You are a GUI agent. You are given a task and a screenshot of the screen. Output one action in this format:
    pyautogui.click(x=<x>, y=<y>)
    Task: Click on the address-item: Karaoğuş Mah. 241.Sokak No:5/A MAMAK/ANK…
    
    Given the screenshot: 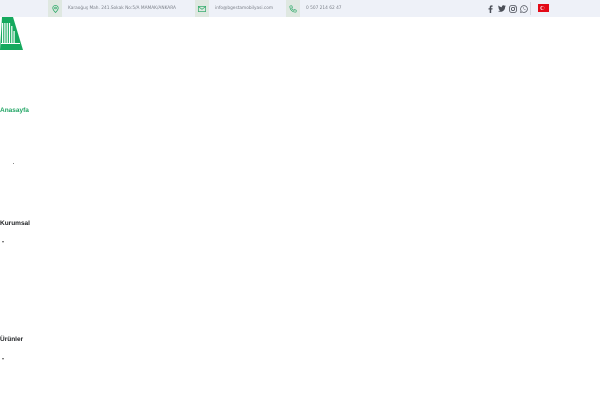 What is the action you would take?
    pyautogui.click(x=112, y=8)
    